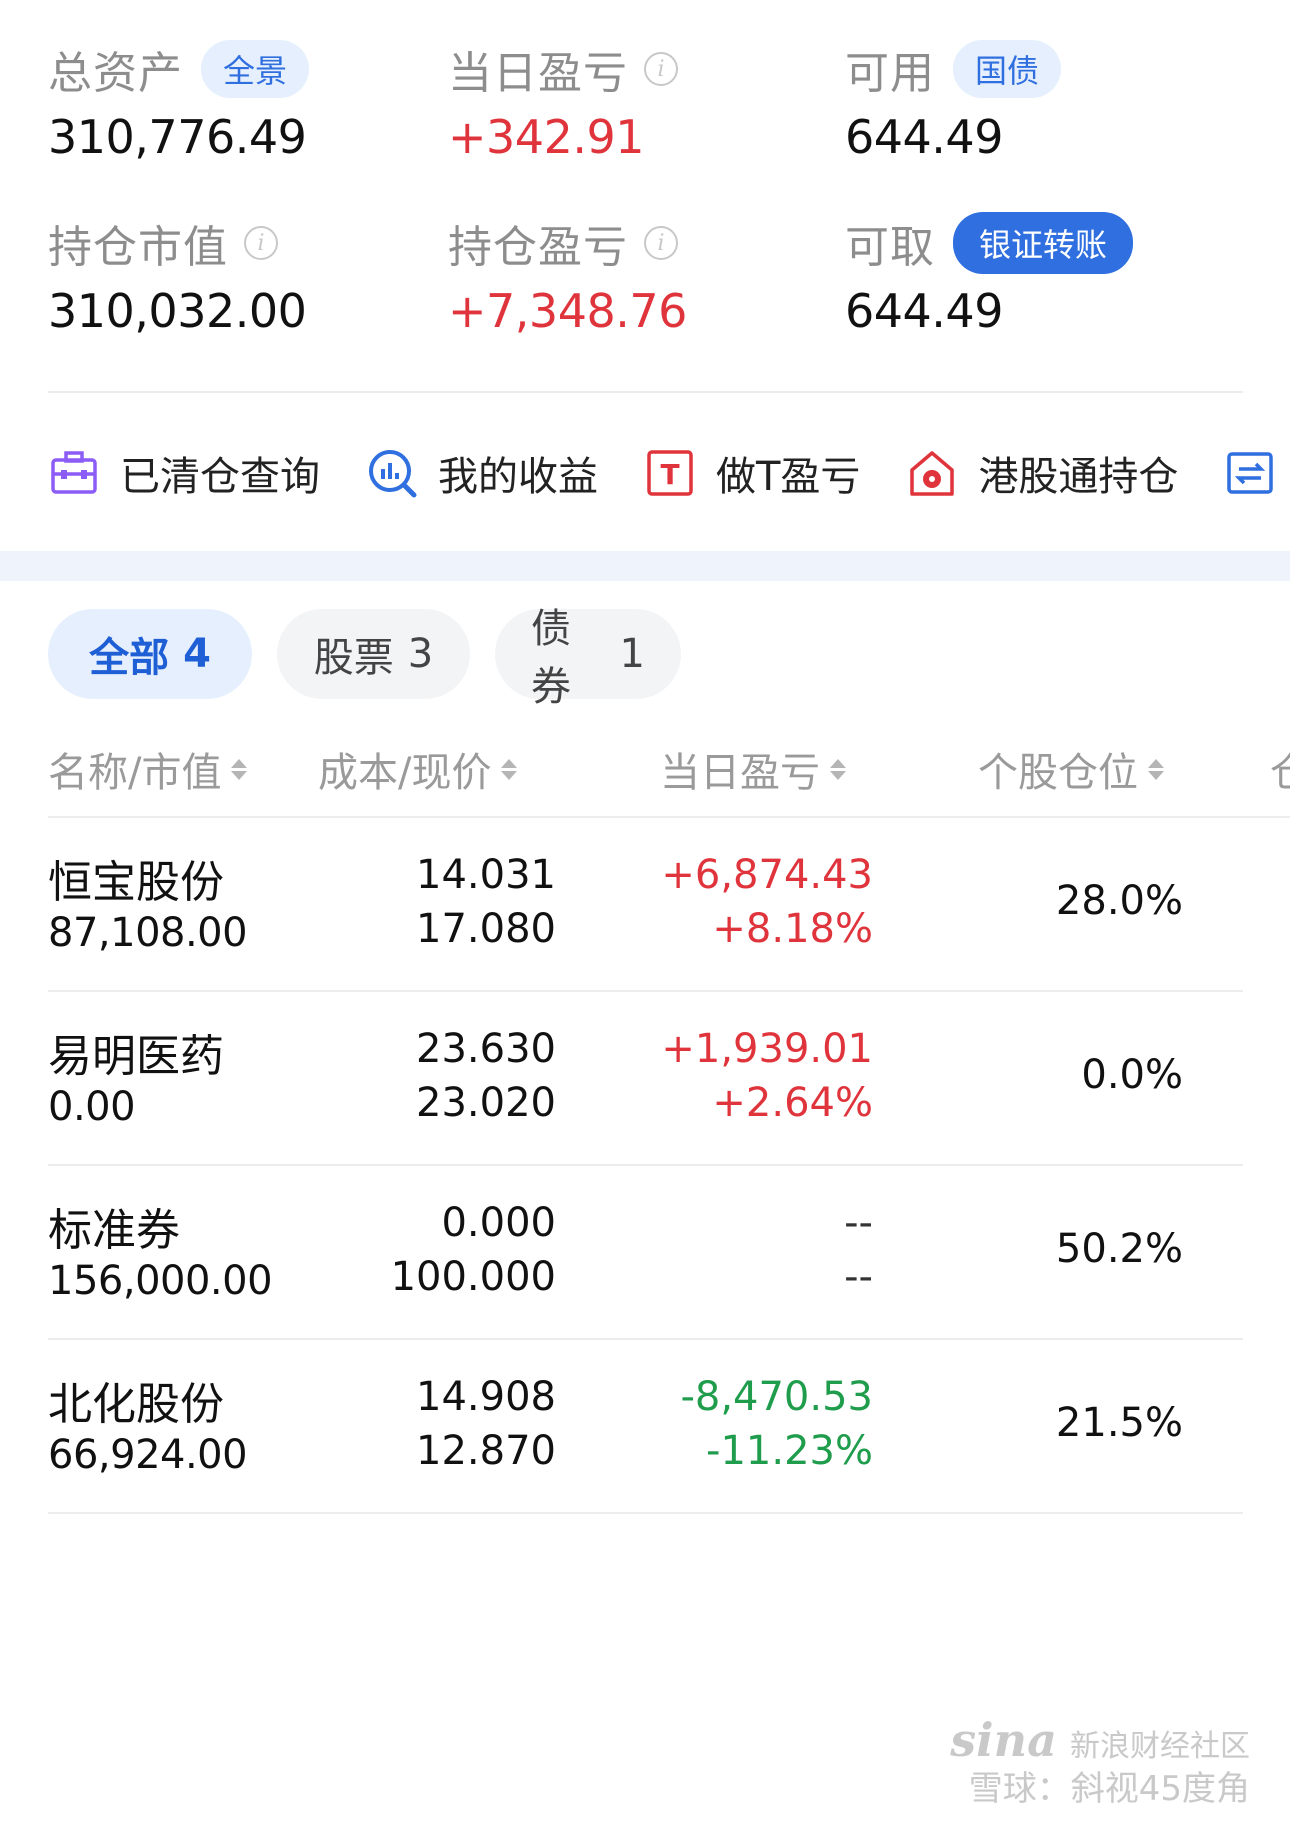 Image resolution: width=1290 pixels, height=1824 pixels. What do you see at coordinates (752, 473) in the screenshot?
I see `quick-link-t-trading-pl: T 做T盈亏` at bounding box center [752, 473].